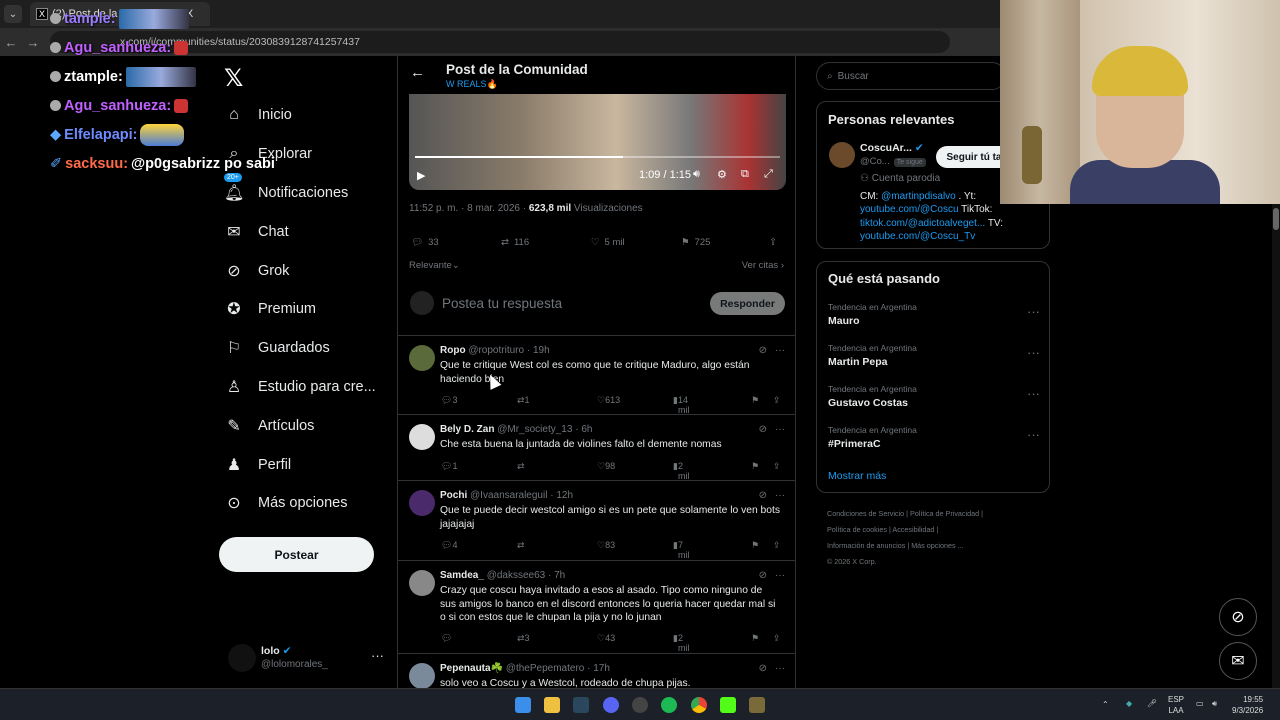 The height and width of the screenshot is (720, 1280). I want to click on tweet-author: Bely D. Zan, so click(467, 429).